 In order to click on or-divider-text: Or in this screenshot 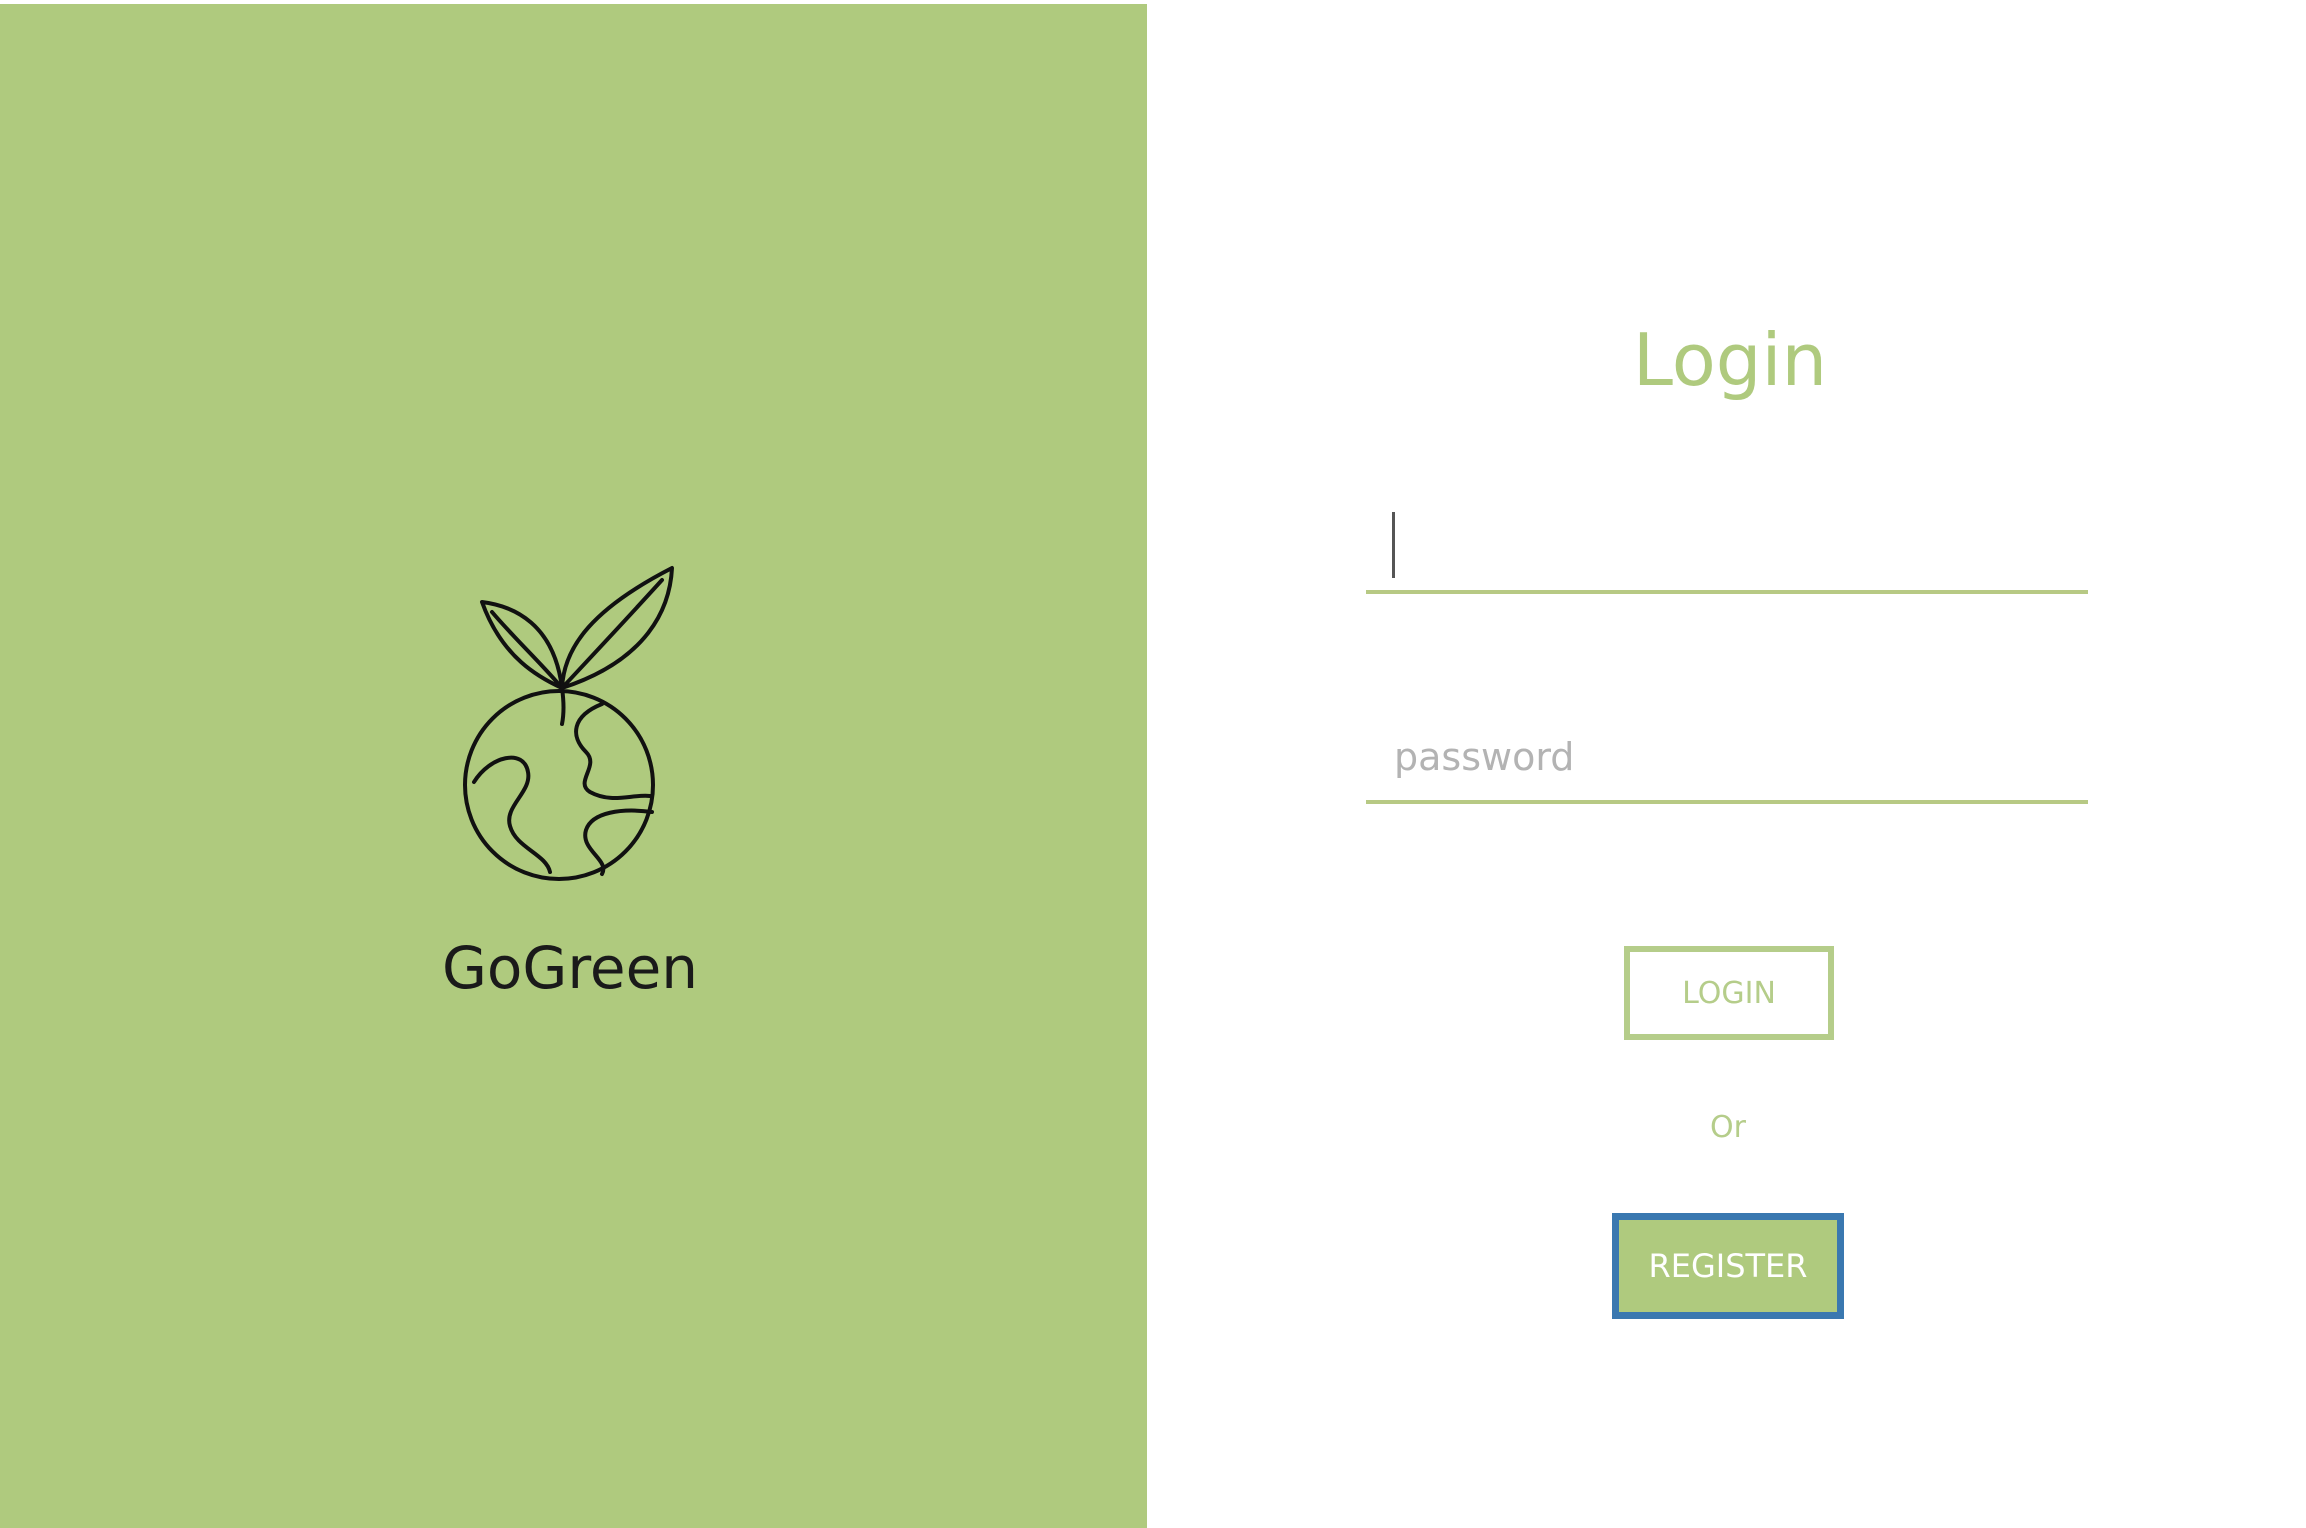, I will do `click(1728, 1127)`.